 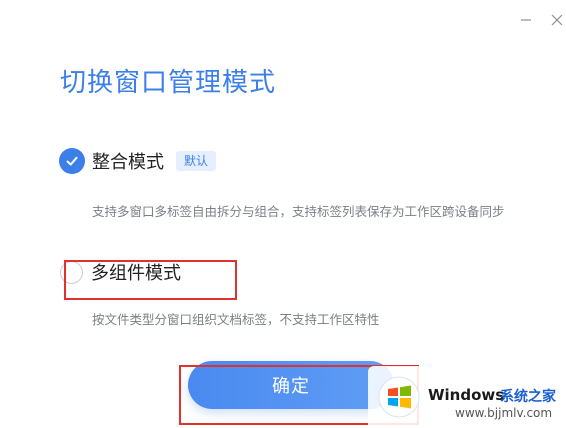 What do you see at coordinates (399, 397) in the screenshot?
I see `windows-logo-icon` at bounding box center [399, 397].